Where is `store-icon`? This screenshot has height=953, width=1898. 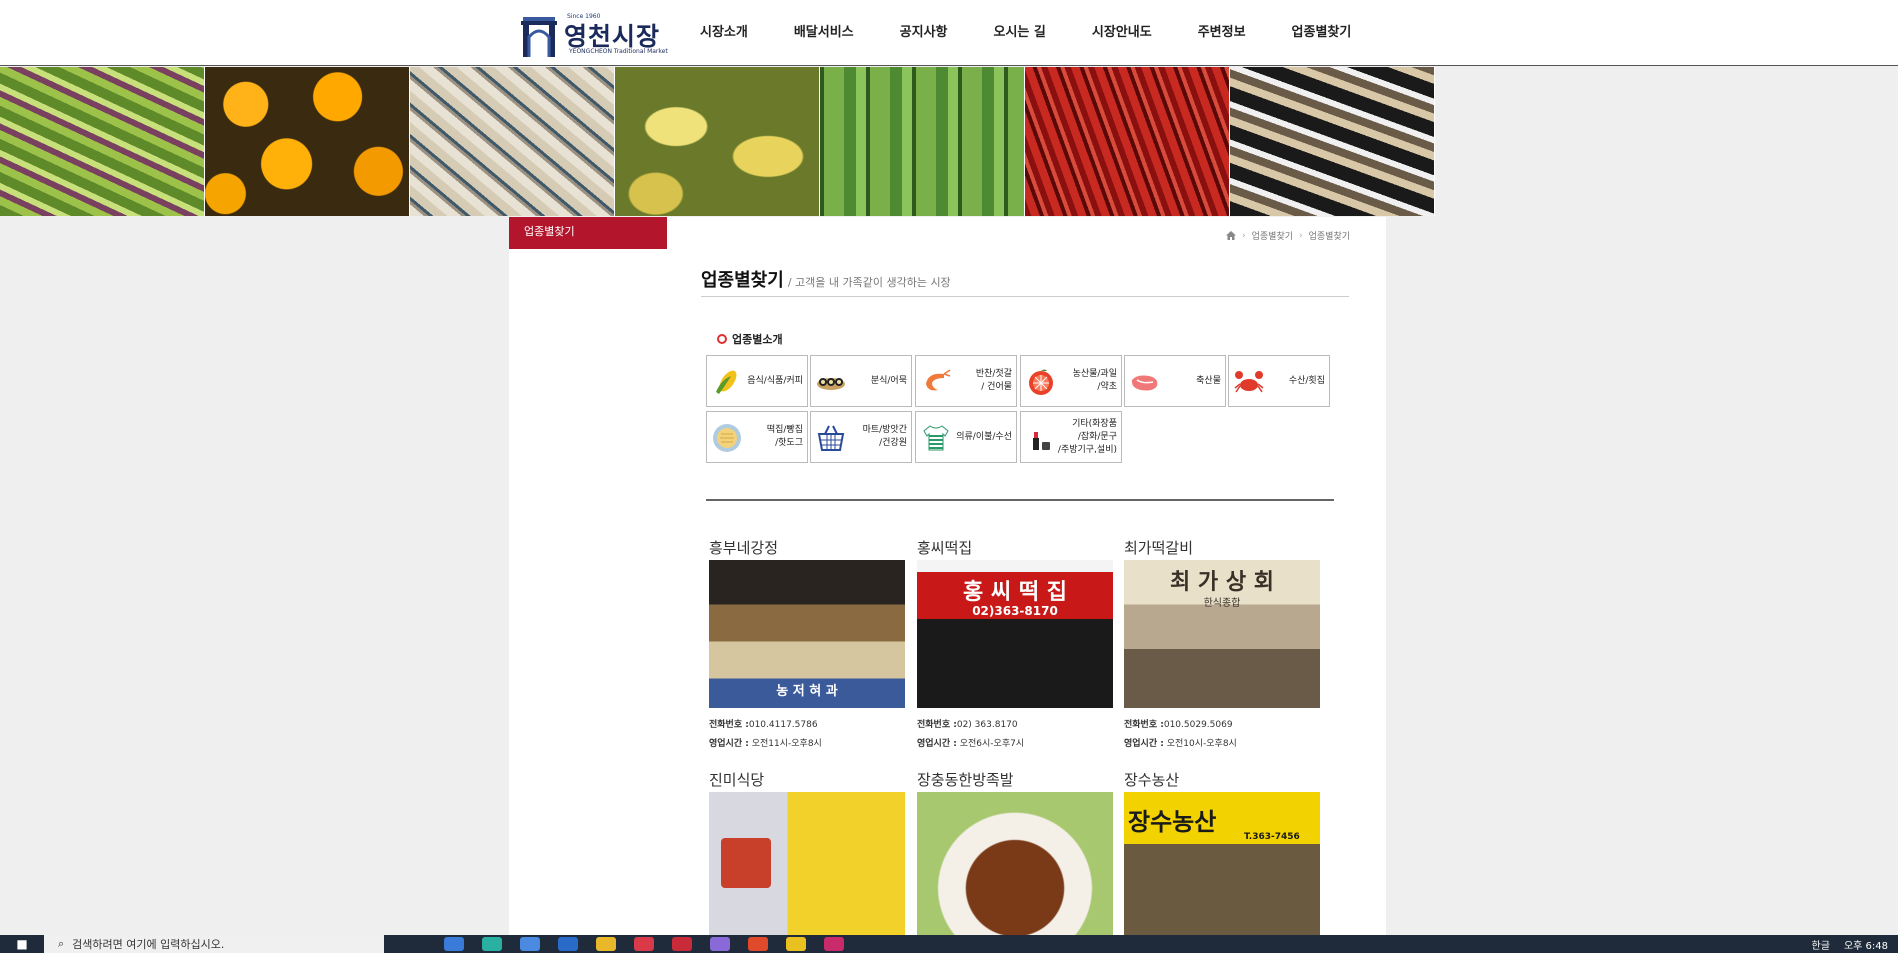
store-icon is located at coordinates (530, 944).